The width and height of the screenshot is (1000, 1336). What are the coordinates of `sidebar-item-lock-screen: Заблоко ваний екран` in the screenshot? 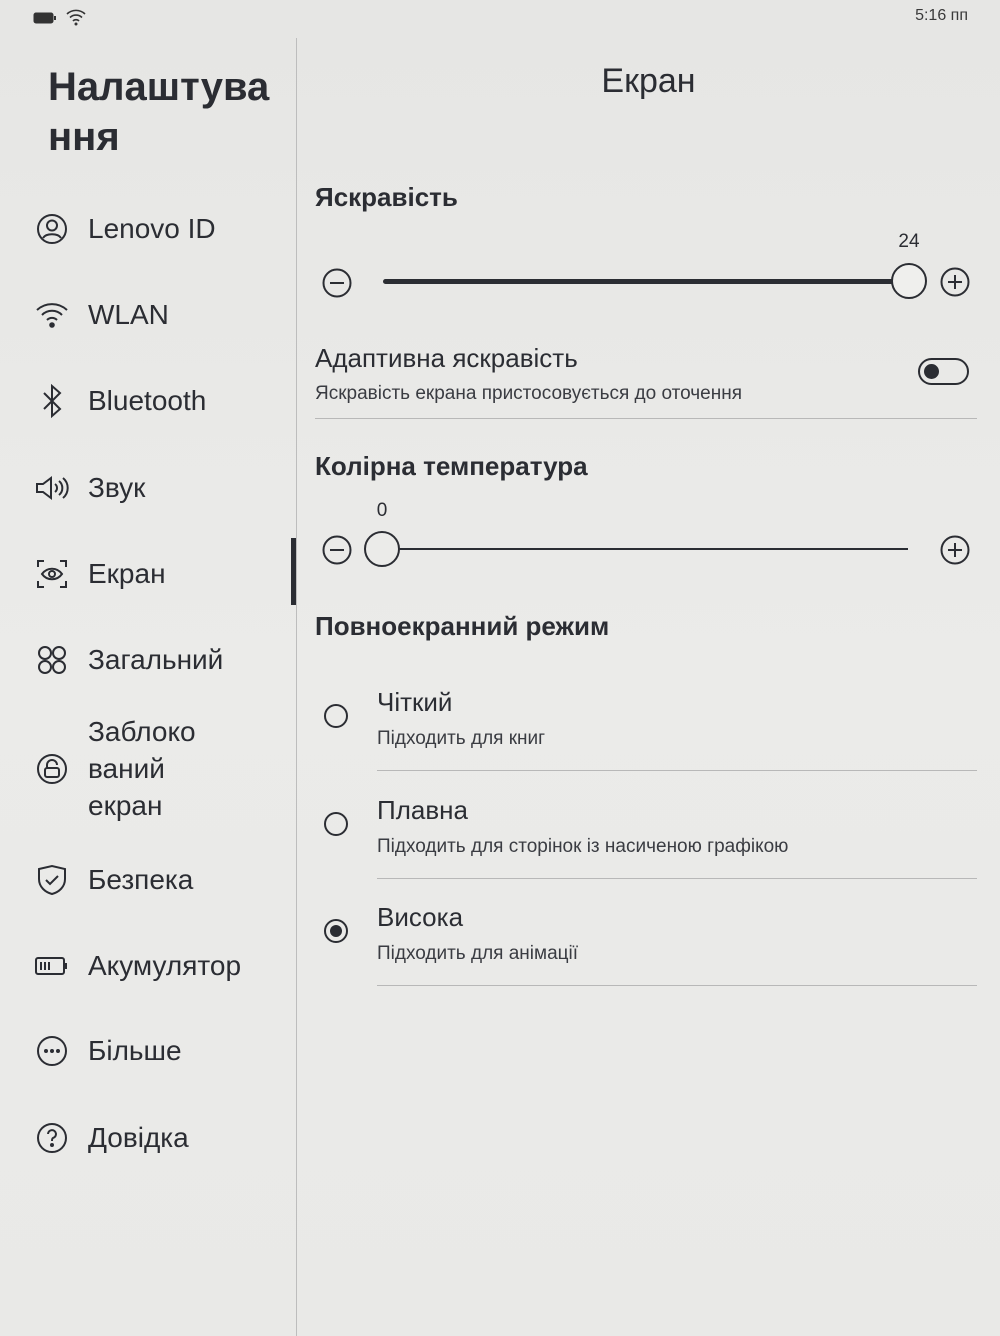 It's located at (115, 768).